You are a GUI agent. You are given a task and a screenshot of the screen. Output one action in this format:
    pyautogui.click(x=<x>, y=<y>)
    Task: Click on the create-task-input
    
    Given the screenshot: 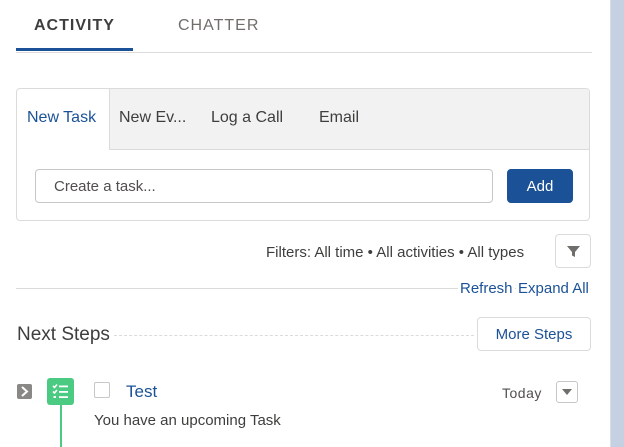 What is the action you would take?
    pyautogui.click(x=264, y=186)
    